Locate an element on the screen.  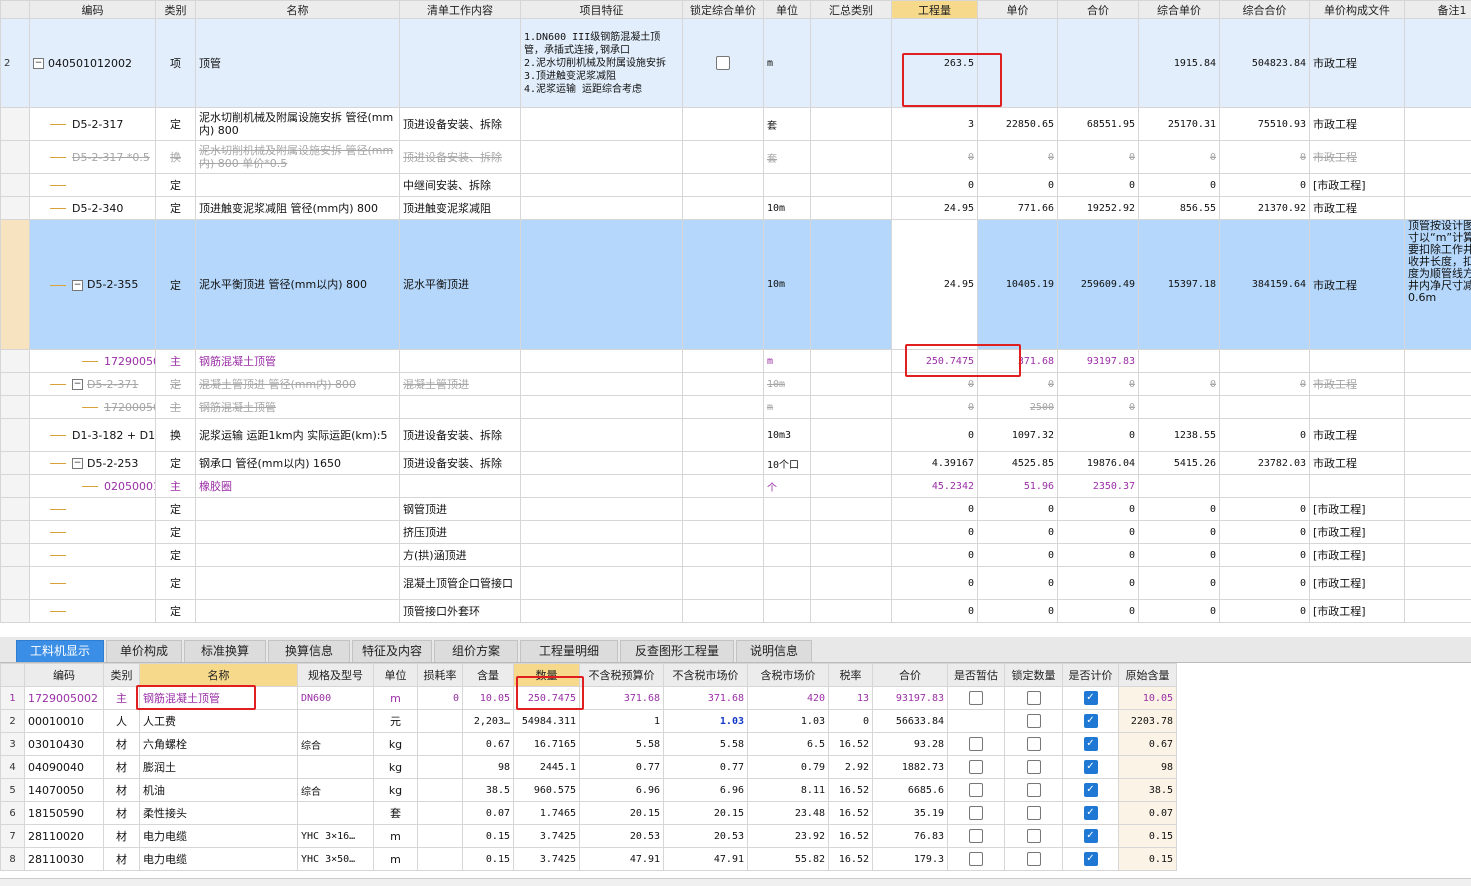
row-name: 顶进触变泥浆减阻 管径(mm内) 800 is located at coordinates (298, 208).